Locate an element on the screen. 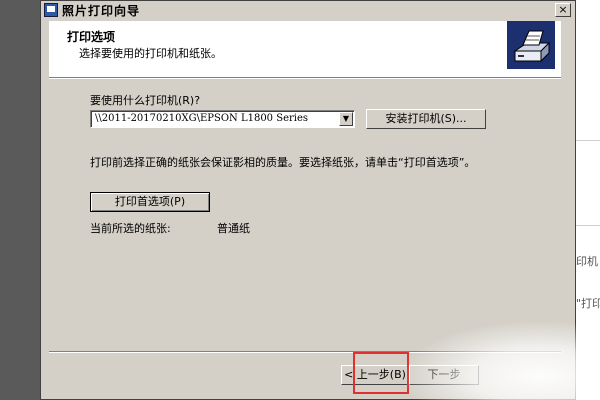 Image resolution: width=600 pixels, height=400 pixels. background-text: "打印 is located at coordinates (588, 303).